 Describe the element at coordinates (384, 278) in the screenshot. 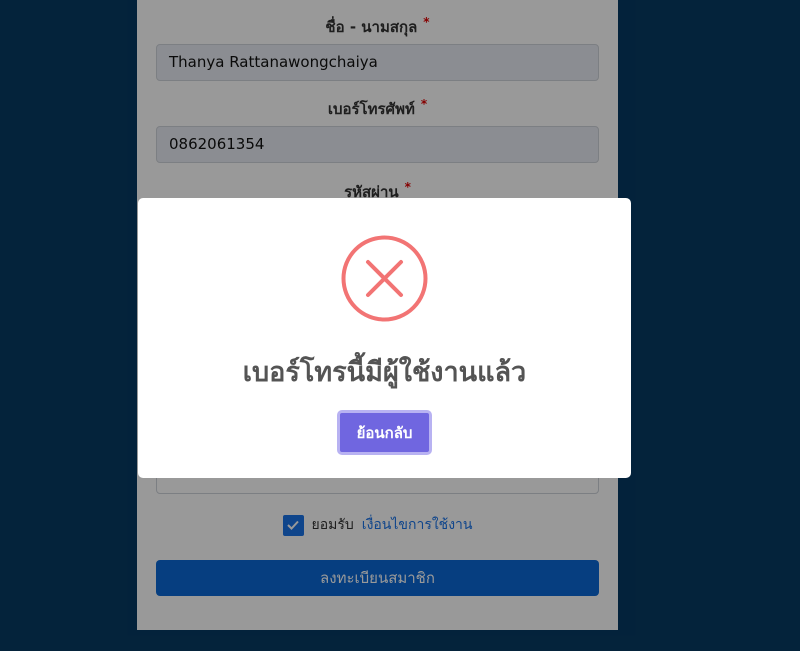

I see `error-x-icon` at that location.